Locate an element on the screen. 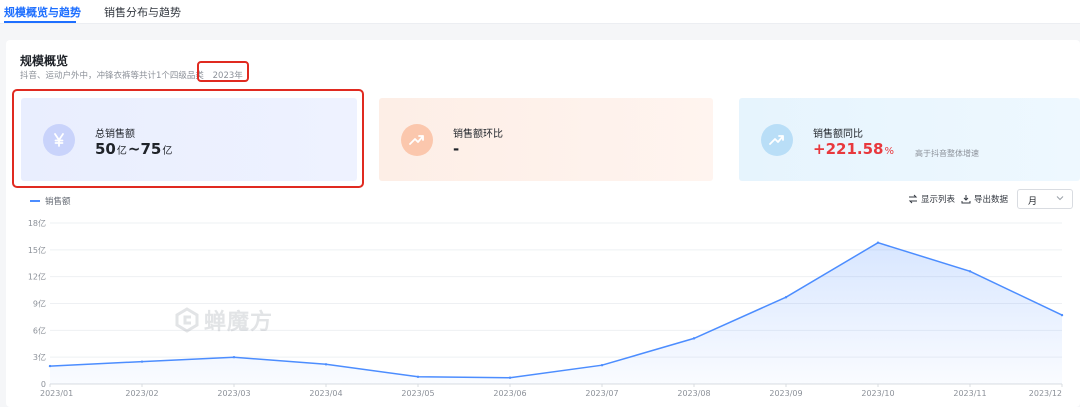  y-tick-label: 0 is located at coordinates (43, 384).